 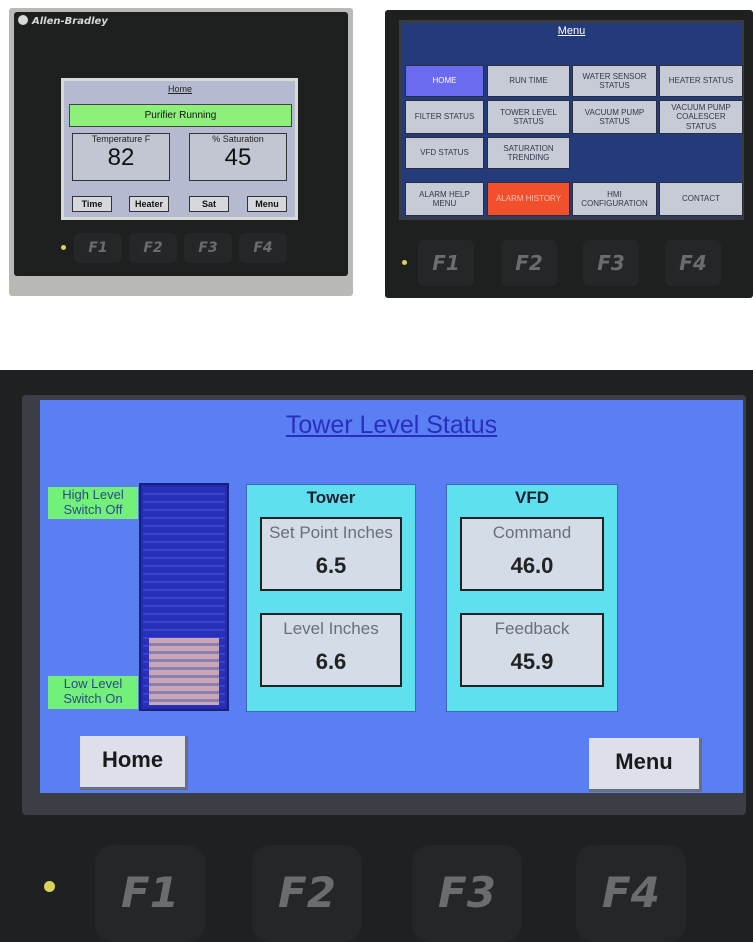 I want to click on menu-alarm-help-button: ALARM HELP MENU, so click(x=444, y=199).